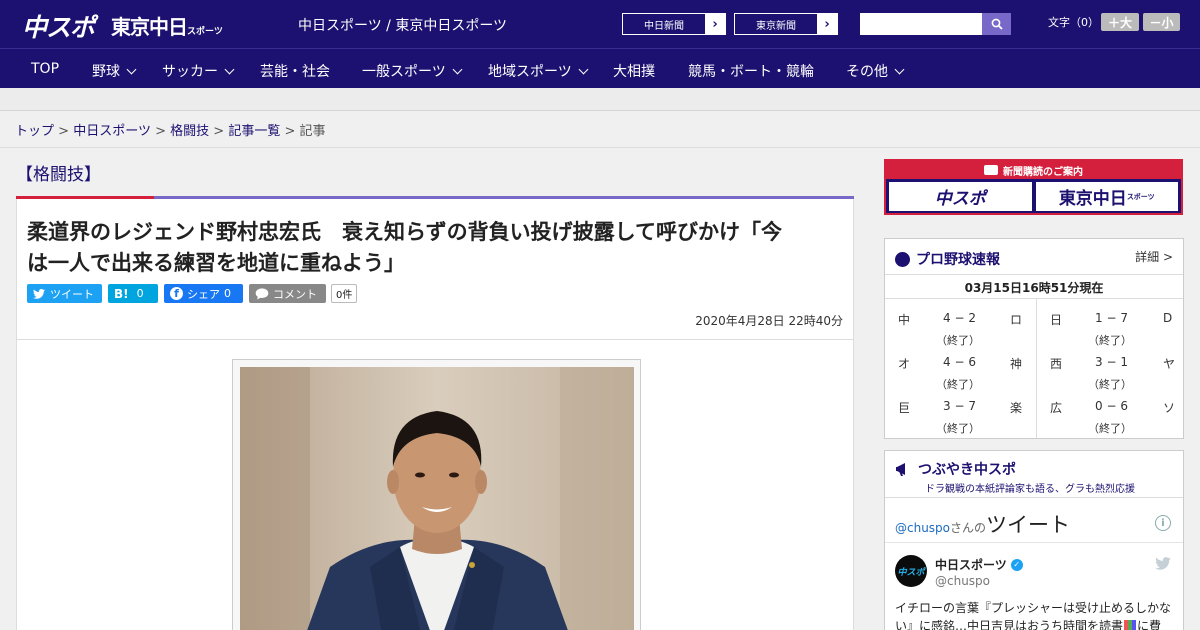 The height and width of the screenshot is (630, 1200). I want to click on nav-label: サッカー, so click(190, 72).